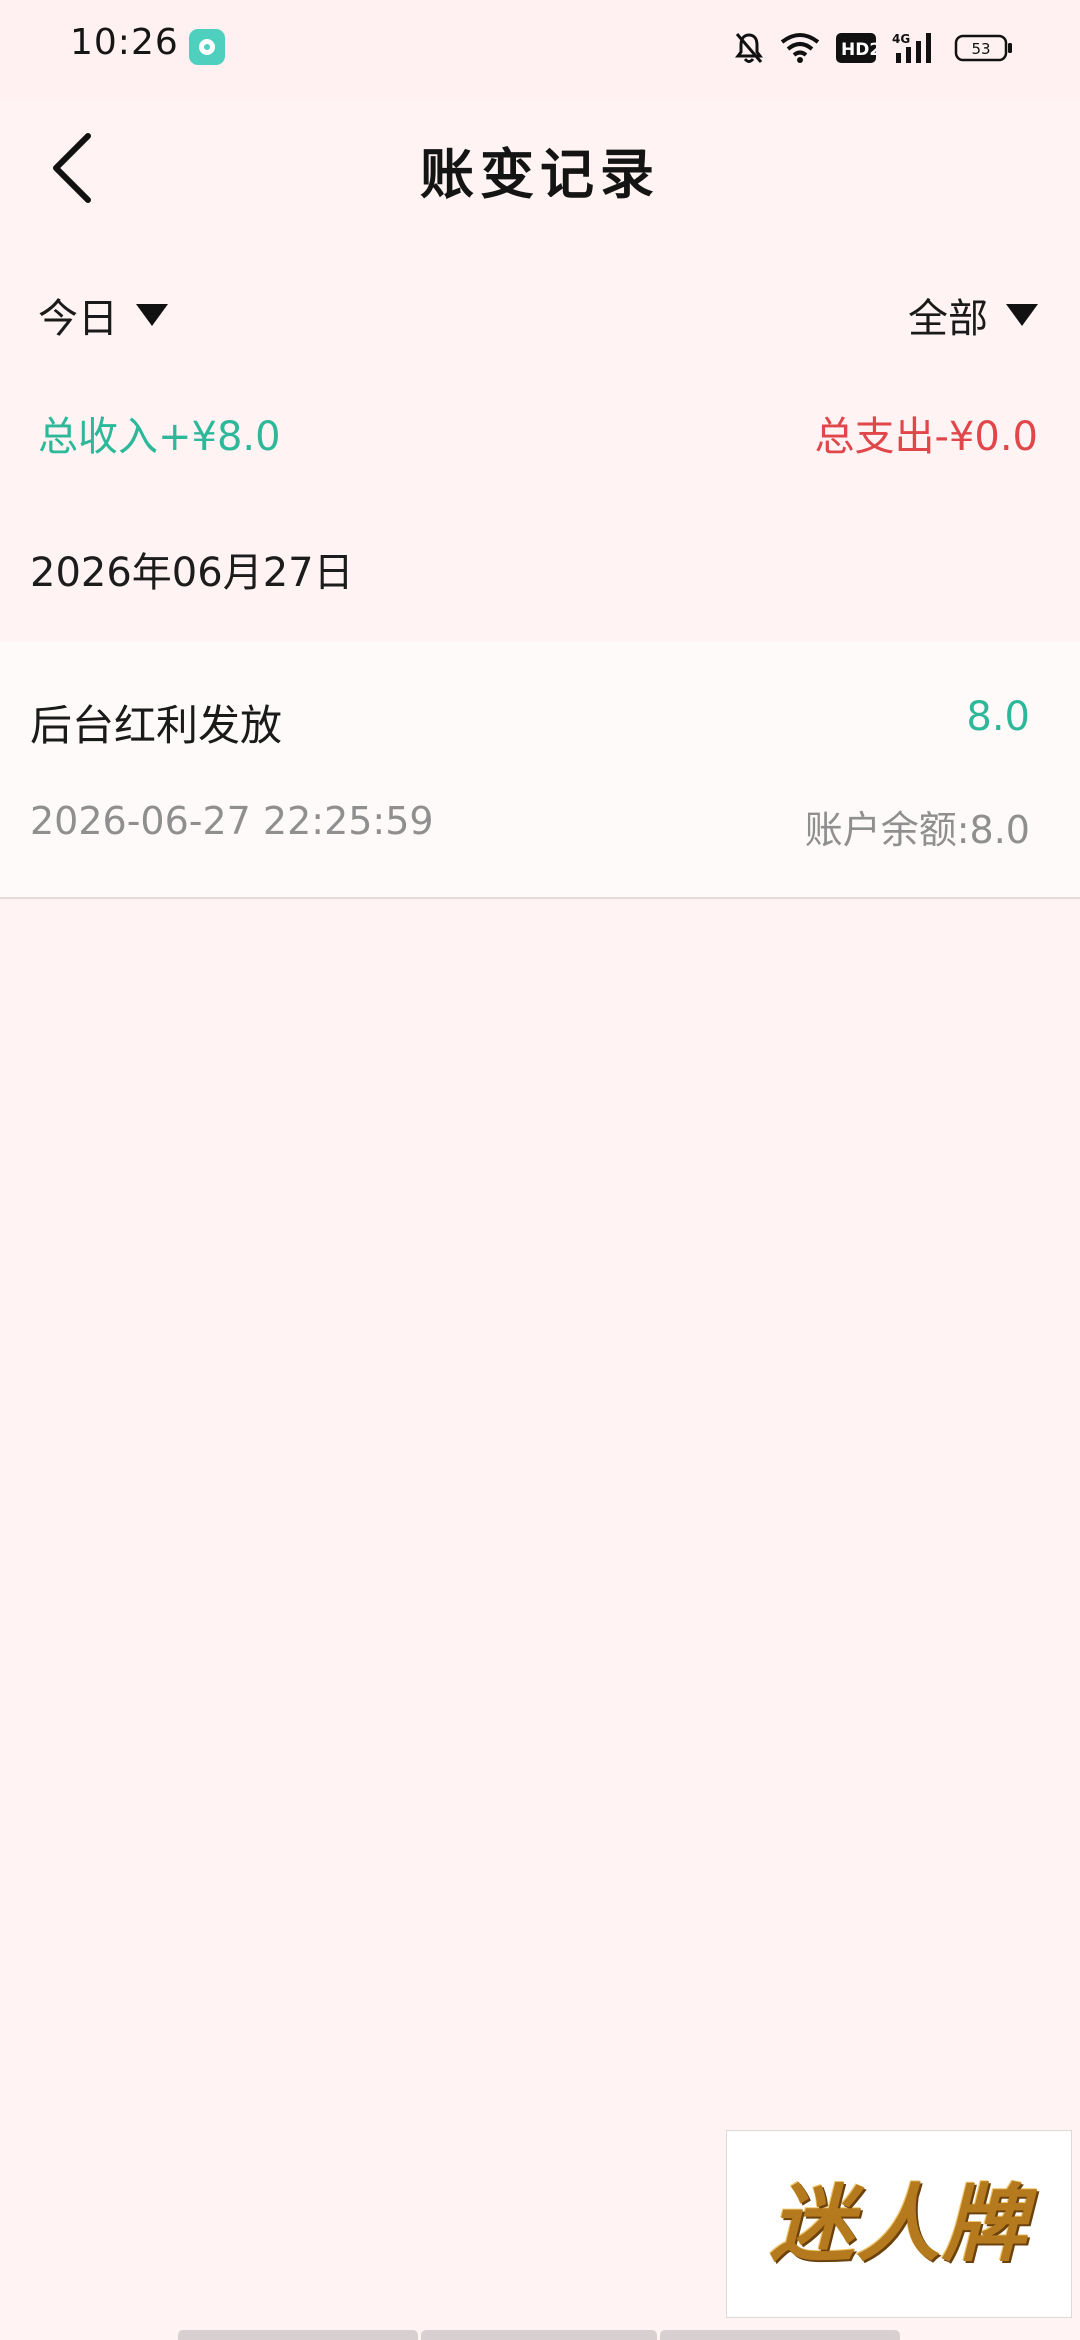 This screenshot has height=2340, width=1080. I want to click on wifi-icon, so click(800, 48).